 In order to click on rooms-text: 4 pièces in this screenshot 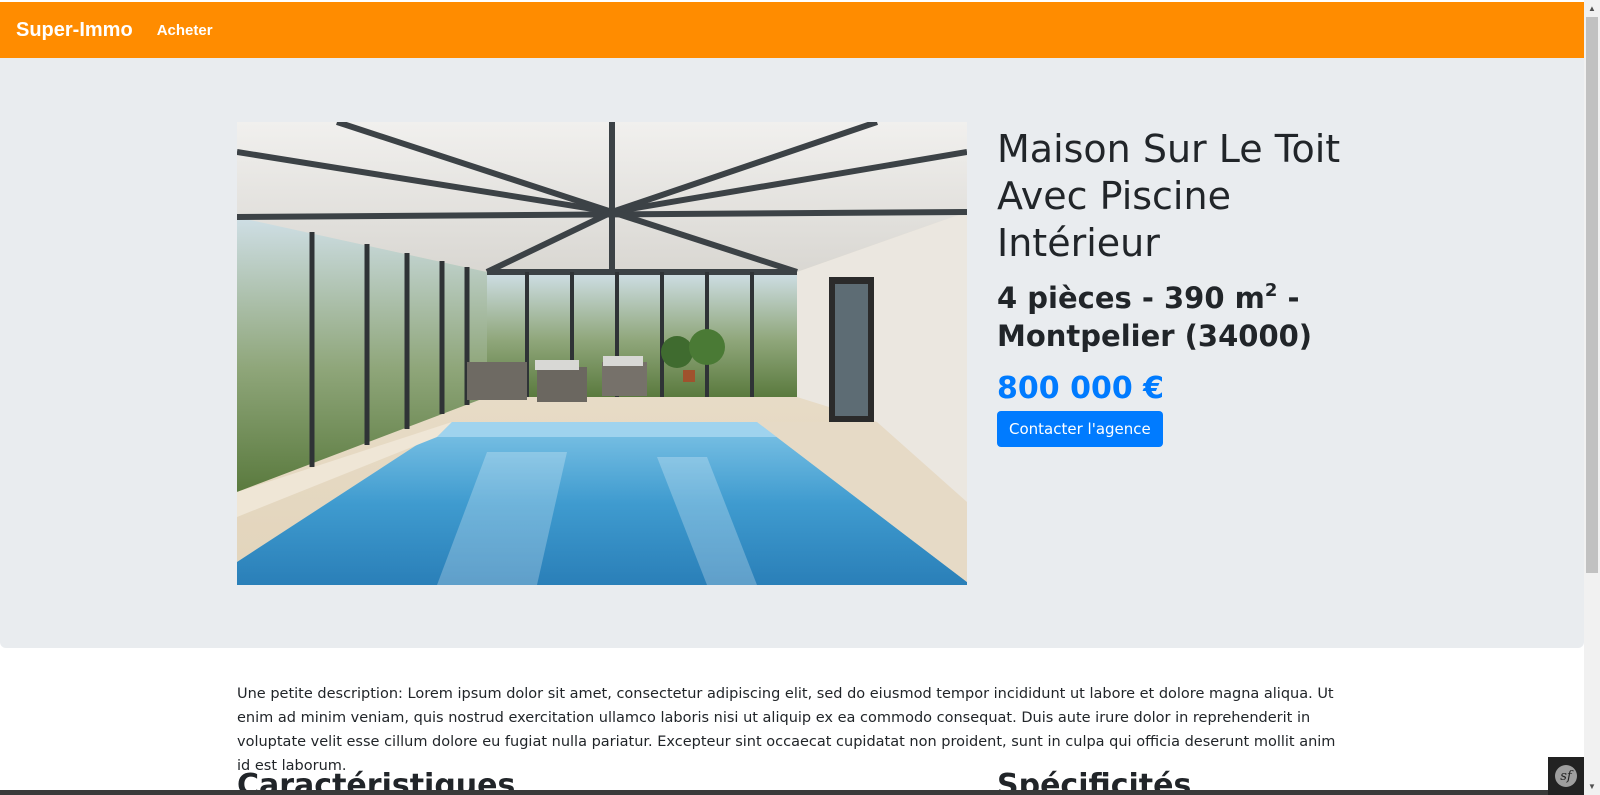, I will do `click(1064, 298)`.